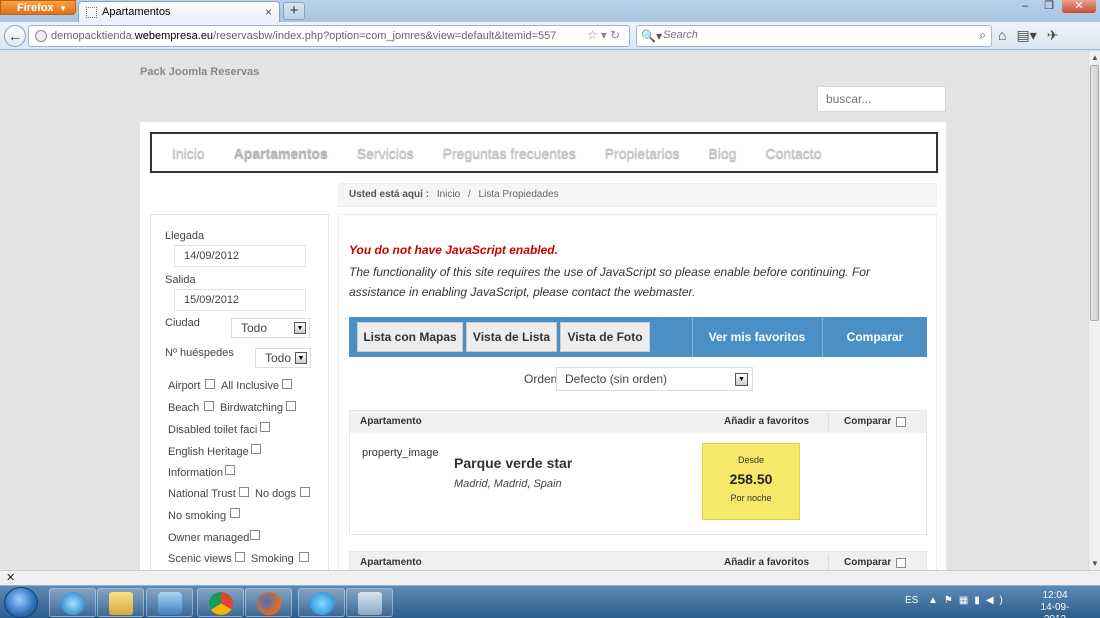  I want to click on order-select: Defecto (sin orden) ▼, so click(654, 379).